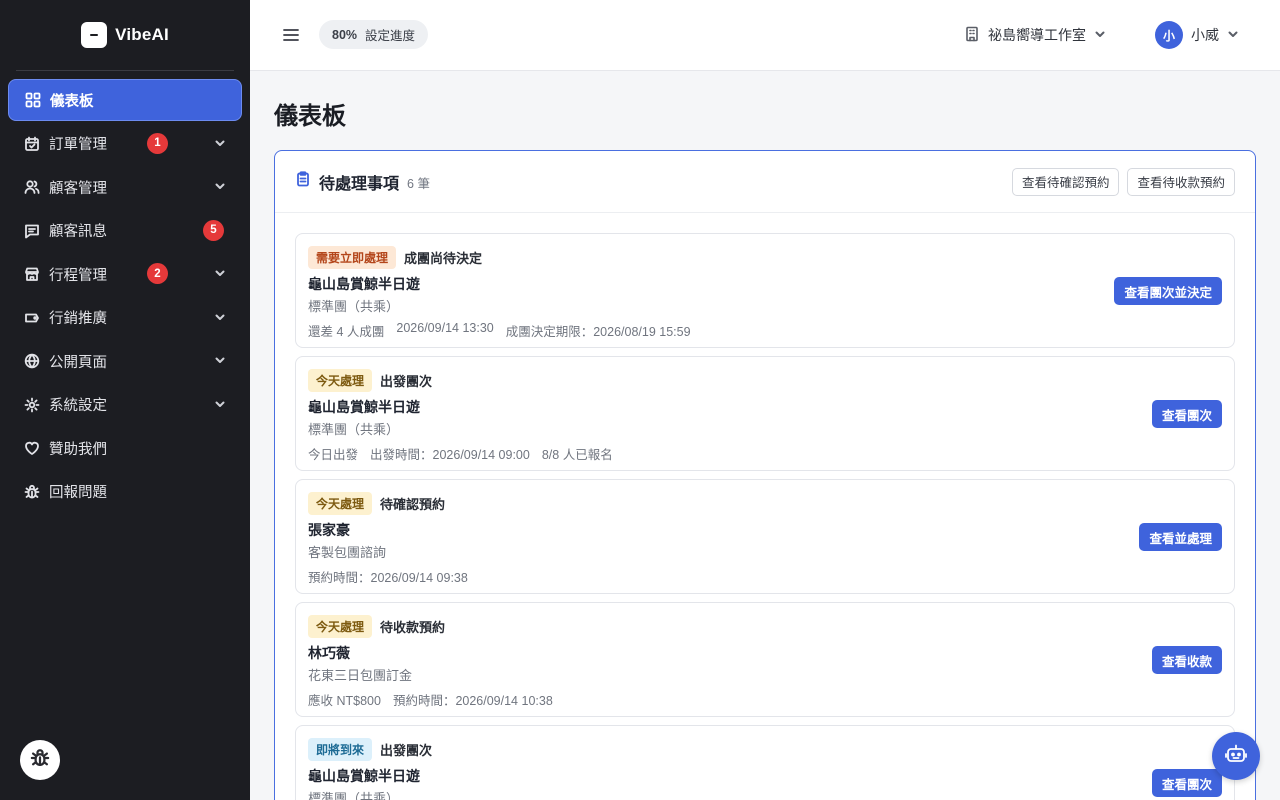 This screenshot has width=1280, height=800. What do you see at coordinates (33, 100) in the screenshot?
I see `dashboard-icon` at bounding box center [33, 100].